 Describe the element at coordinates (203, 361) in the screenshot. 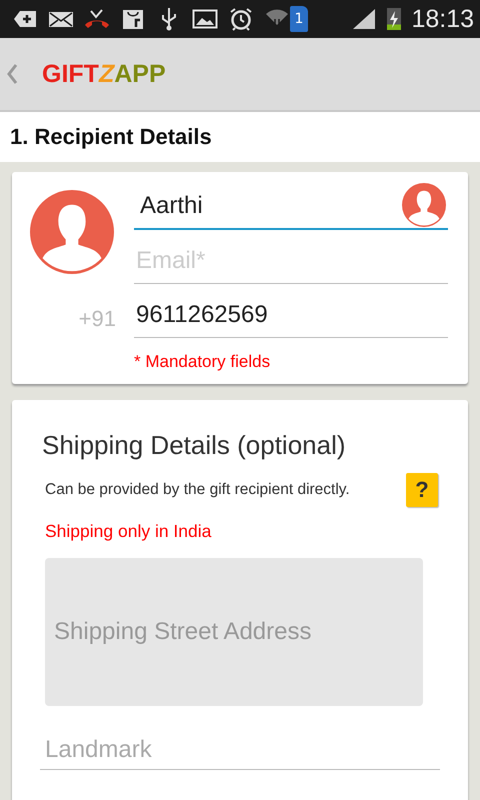

I see `mandatory-note: * Mandatory fields` at that location.